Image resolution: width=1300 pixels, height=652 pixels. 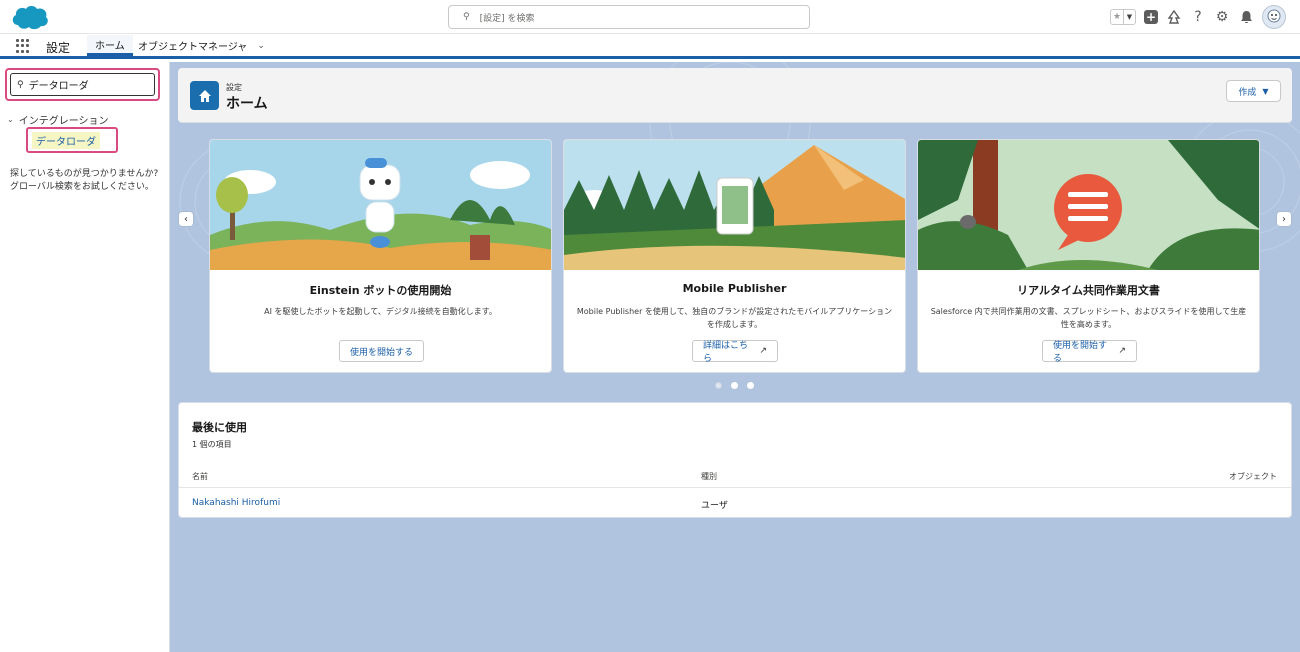 I want to click on table-row-type: ユーザ, so click(x=714, y=506).